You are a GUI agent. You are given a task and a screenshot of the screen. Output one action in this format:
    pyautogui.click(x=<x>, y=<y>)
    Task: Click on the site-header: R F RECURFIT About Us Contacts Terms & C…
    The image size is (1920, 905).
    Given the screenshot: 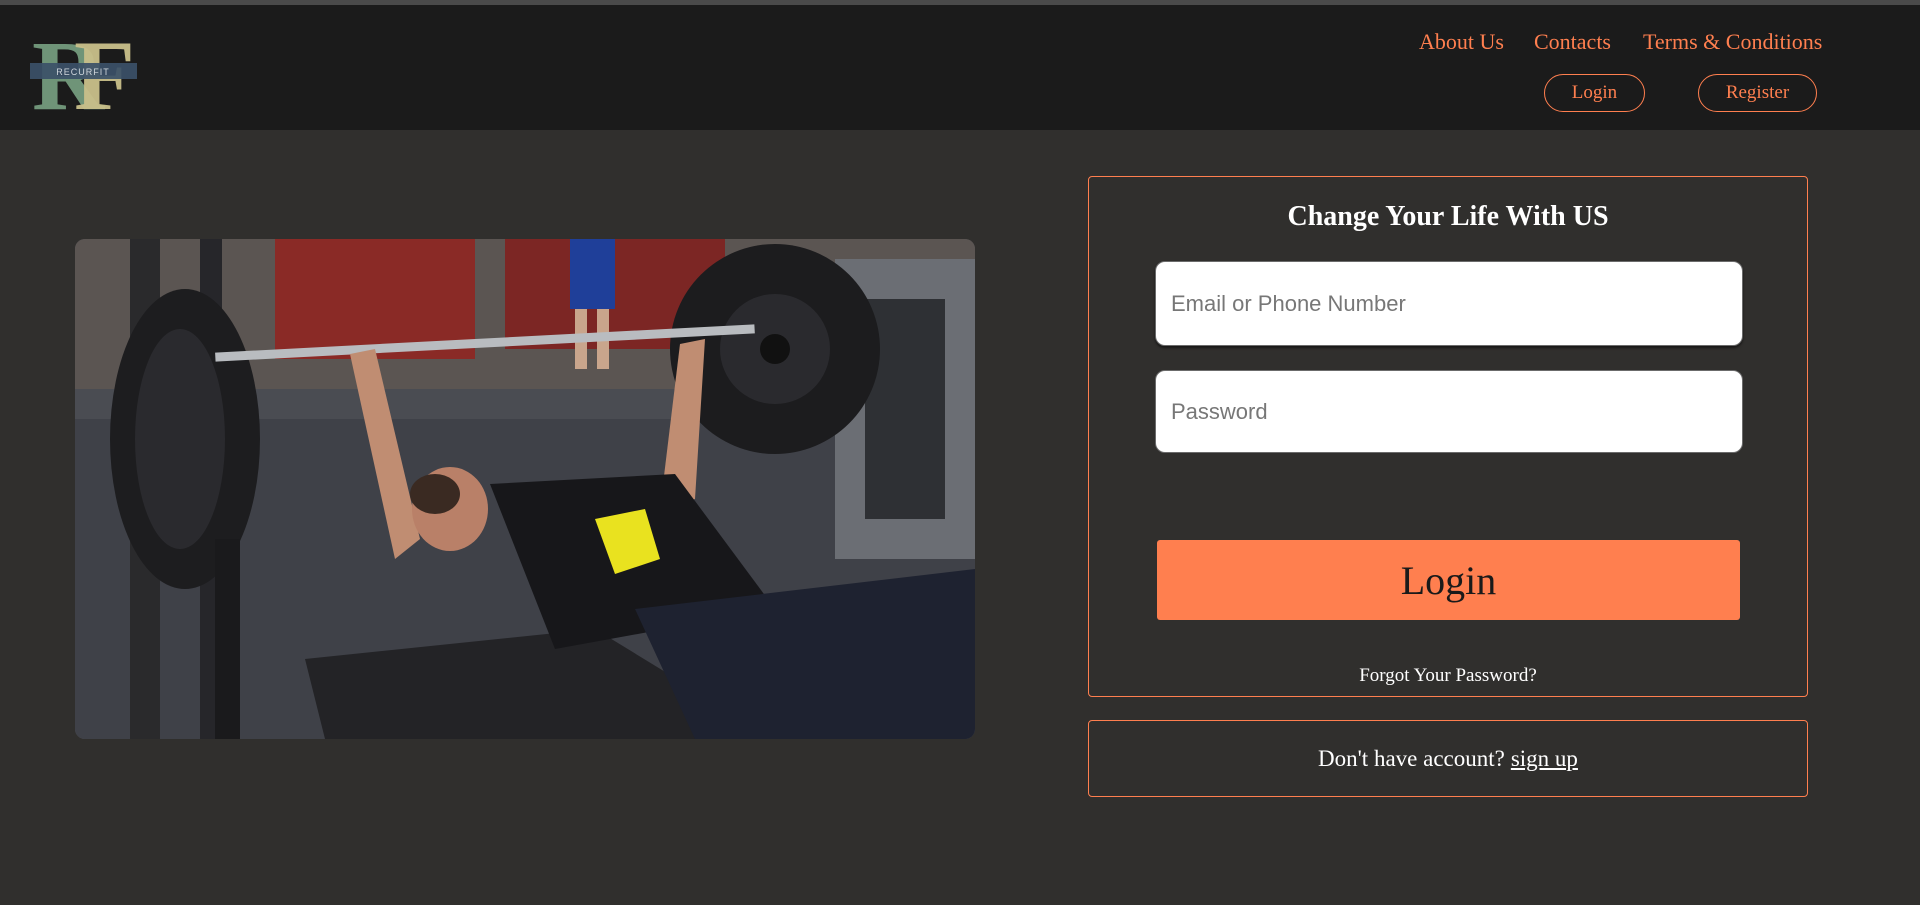 What is the action you would take?
    pyautogui.click(x=960, y=67)
    